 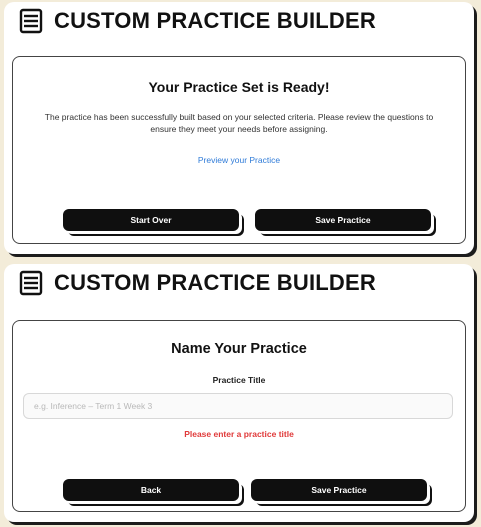 I want to click on practice-title-label: Practice Title, so click(x=239, y=380).